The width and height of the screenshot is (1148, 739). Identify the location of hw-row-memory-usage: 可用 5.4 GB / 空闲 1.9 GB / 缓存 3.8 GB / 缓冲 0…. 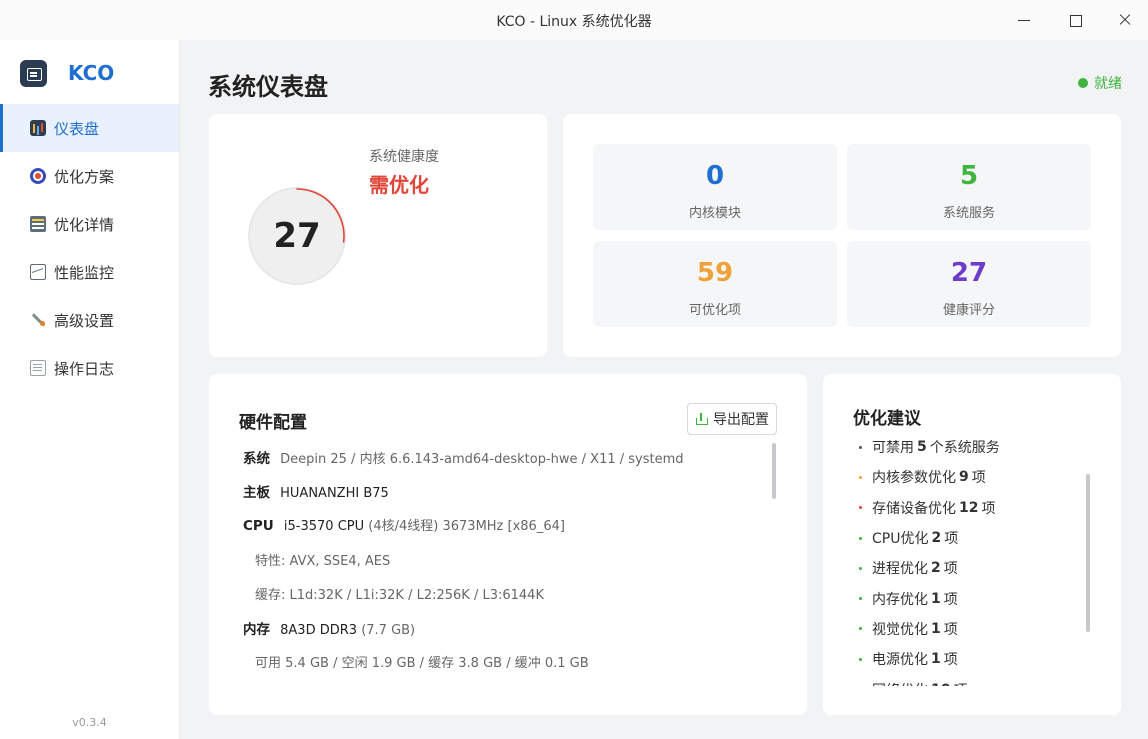
(503, 669).